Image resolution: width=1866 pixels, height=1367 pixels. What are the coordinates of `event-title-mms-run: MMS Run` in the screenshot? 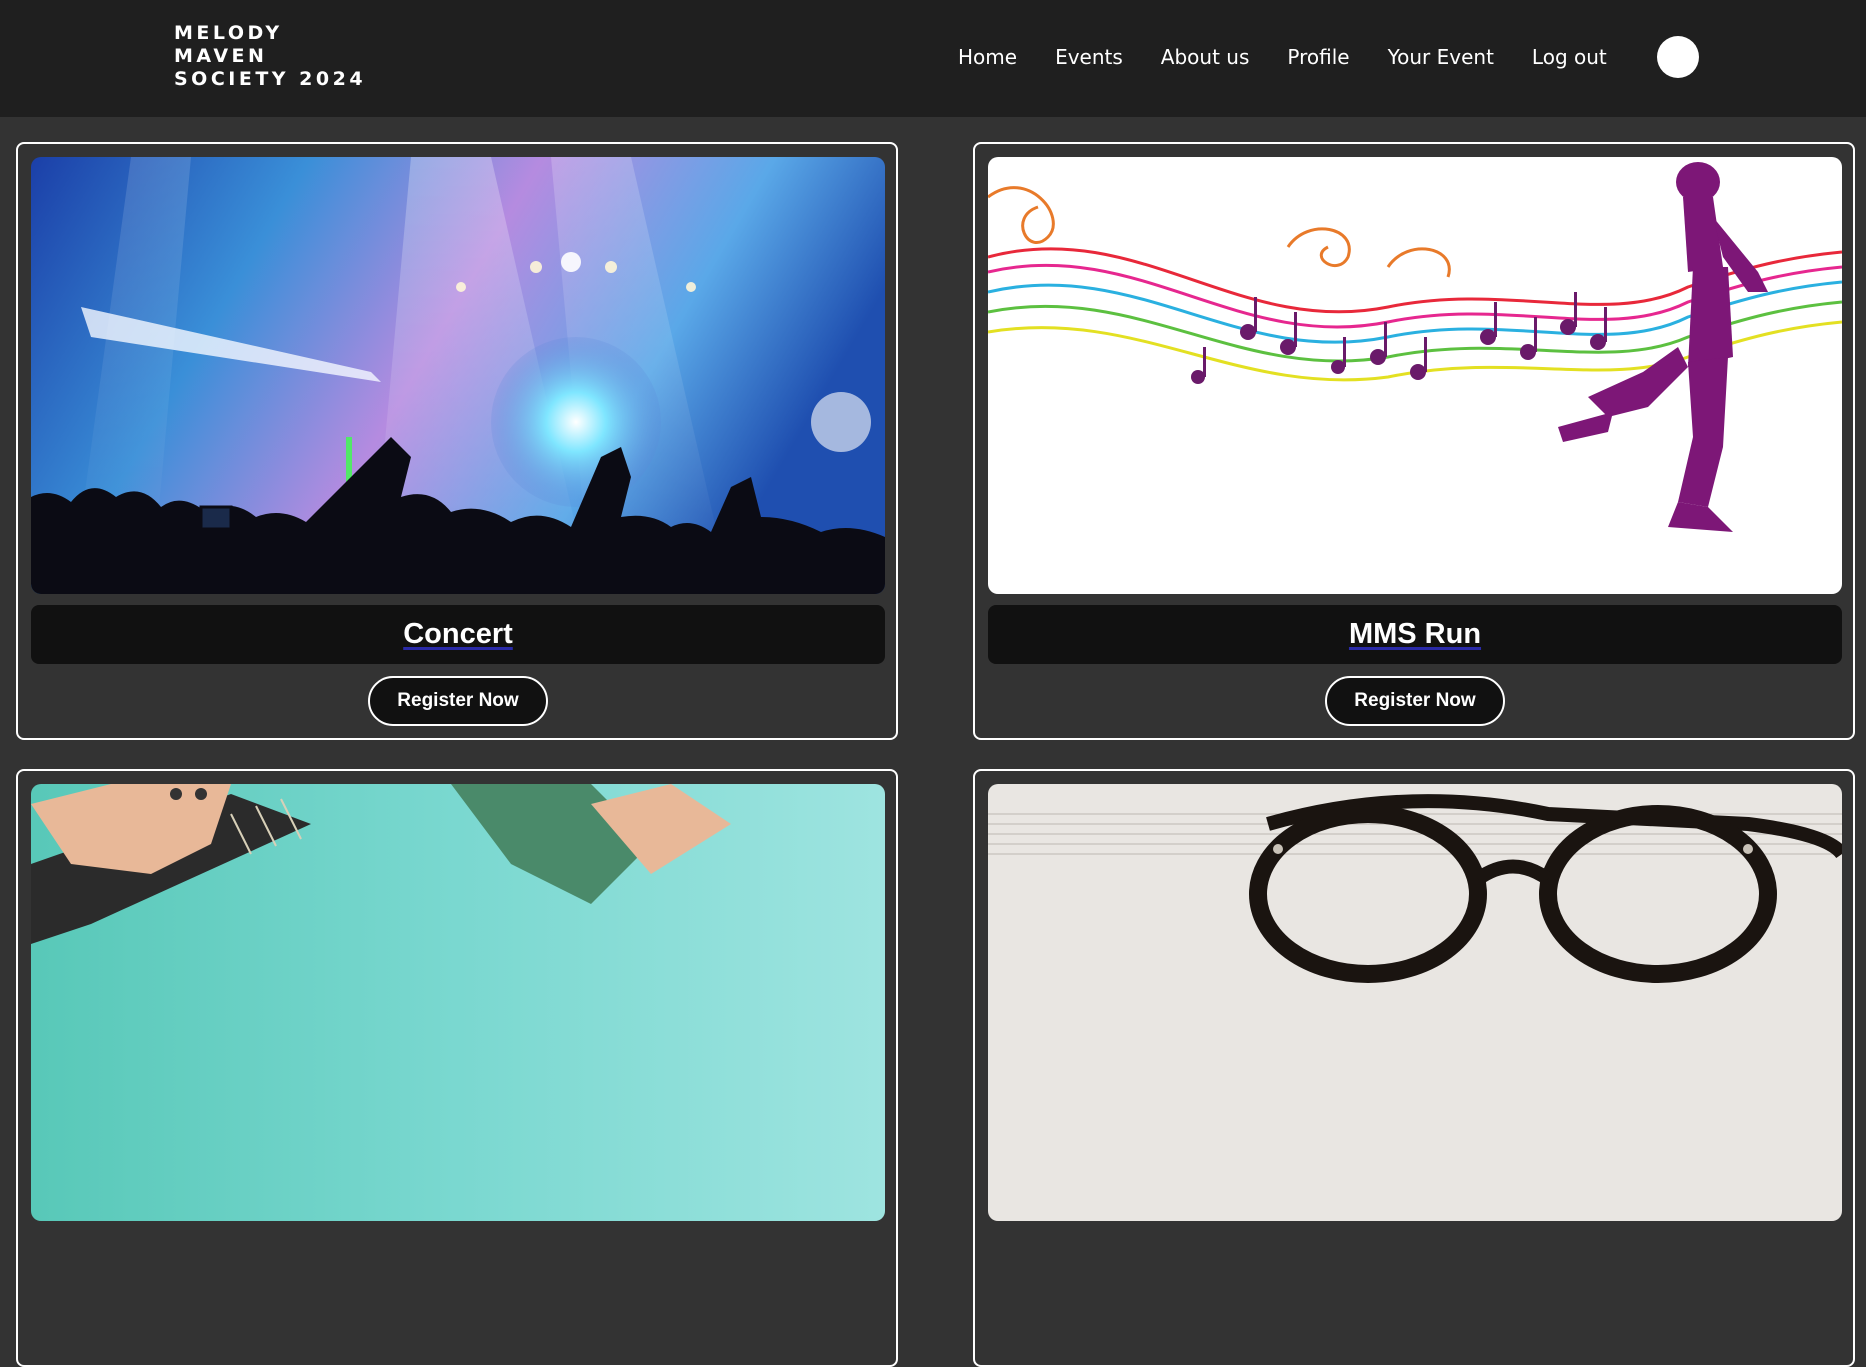 It's located at (1415, 634).